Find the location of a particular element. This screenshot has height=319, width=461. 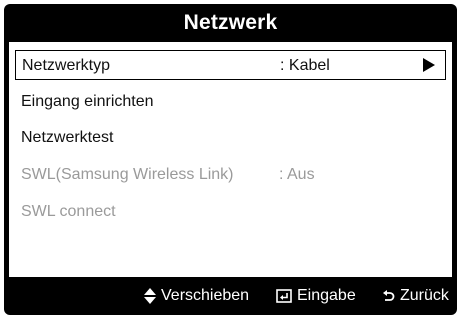

up-down-arrows-icon is located at coordinates (150, 296).